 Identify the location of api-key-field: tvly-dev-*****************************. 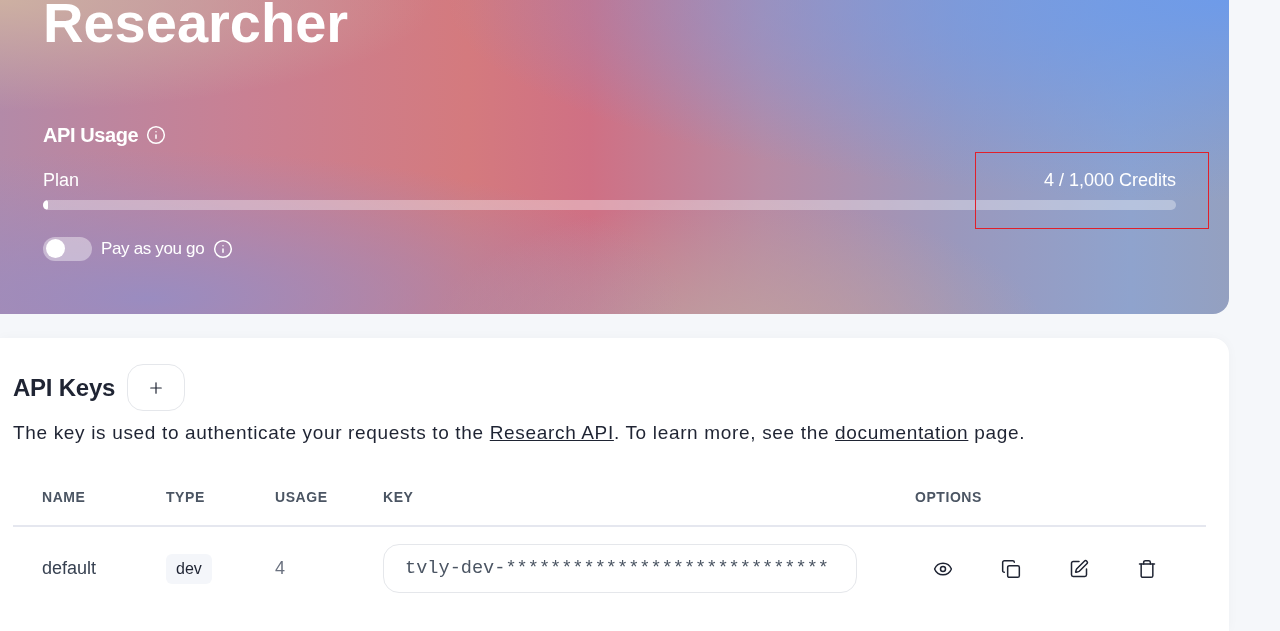
(620, 568).